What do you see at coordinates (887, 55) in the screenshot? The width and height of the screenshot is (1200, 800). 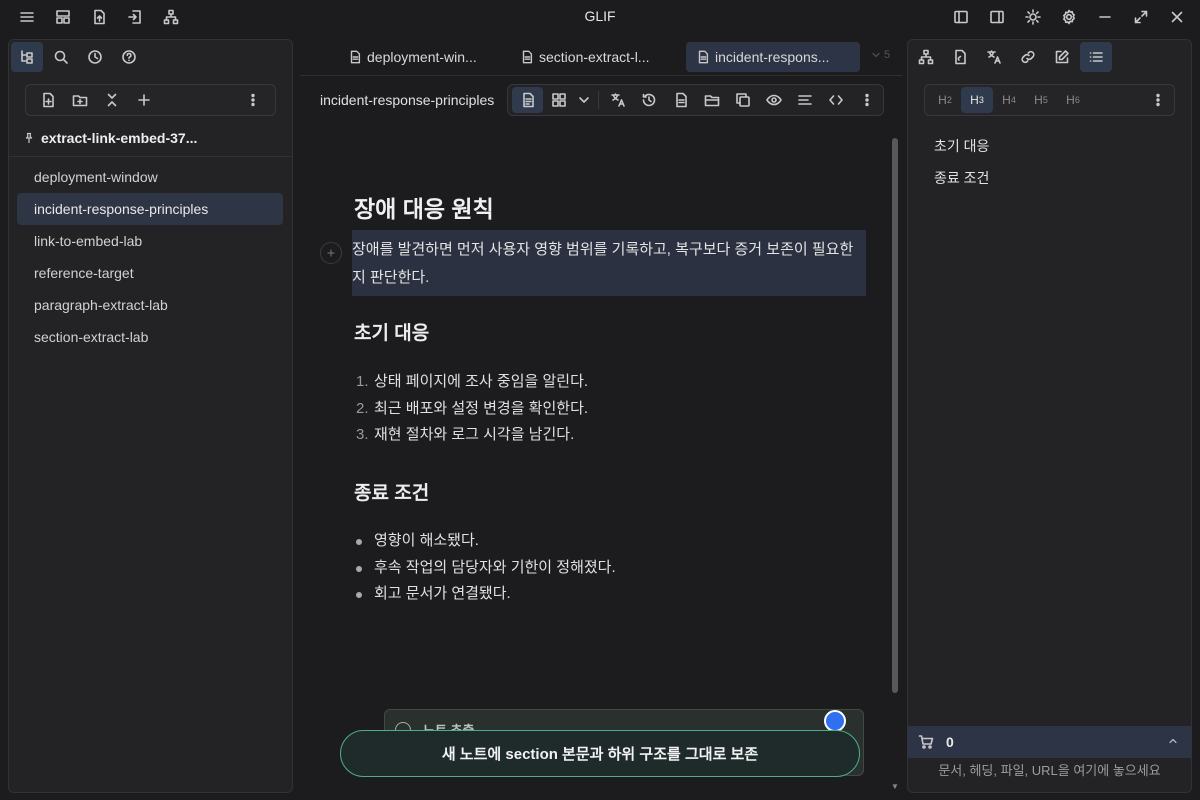 I see `tab-overflow-count: 5` at bounding box center [887, 55].